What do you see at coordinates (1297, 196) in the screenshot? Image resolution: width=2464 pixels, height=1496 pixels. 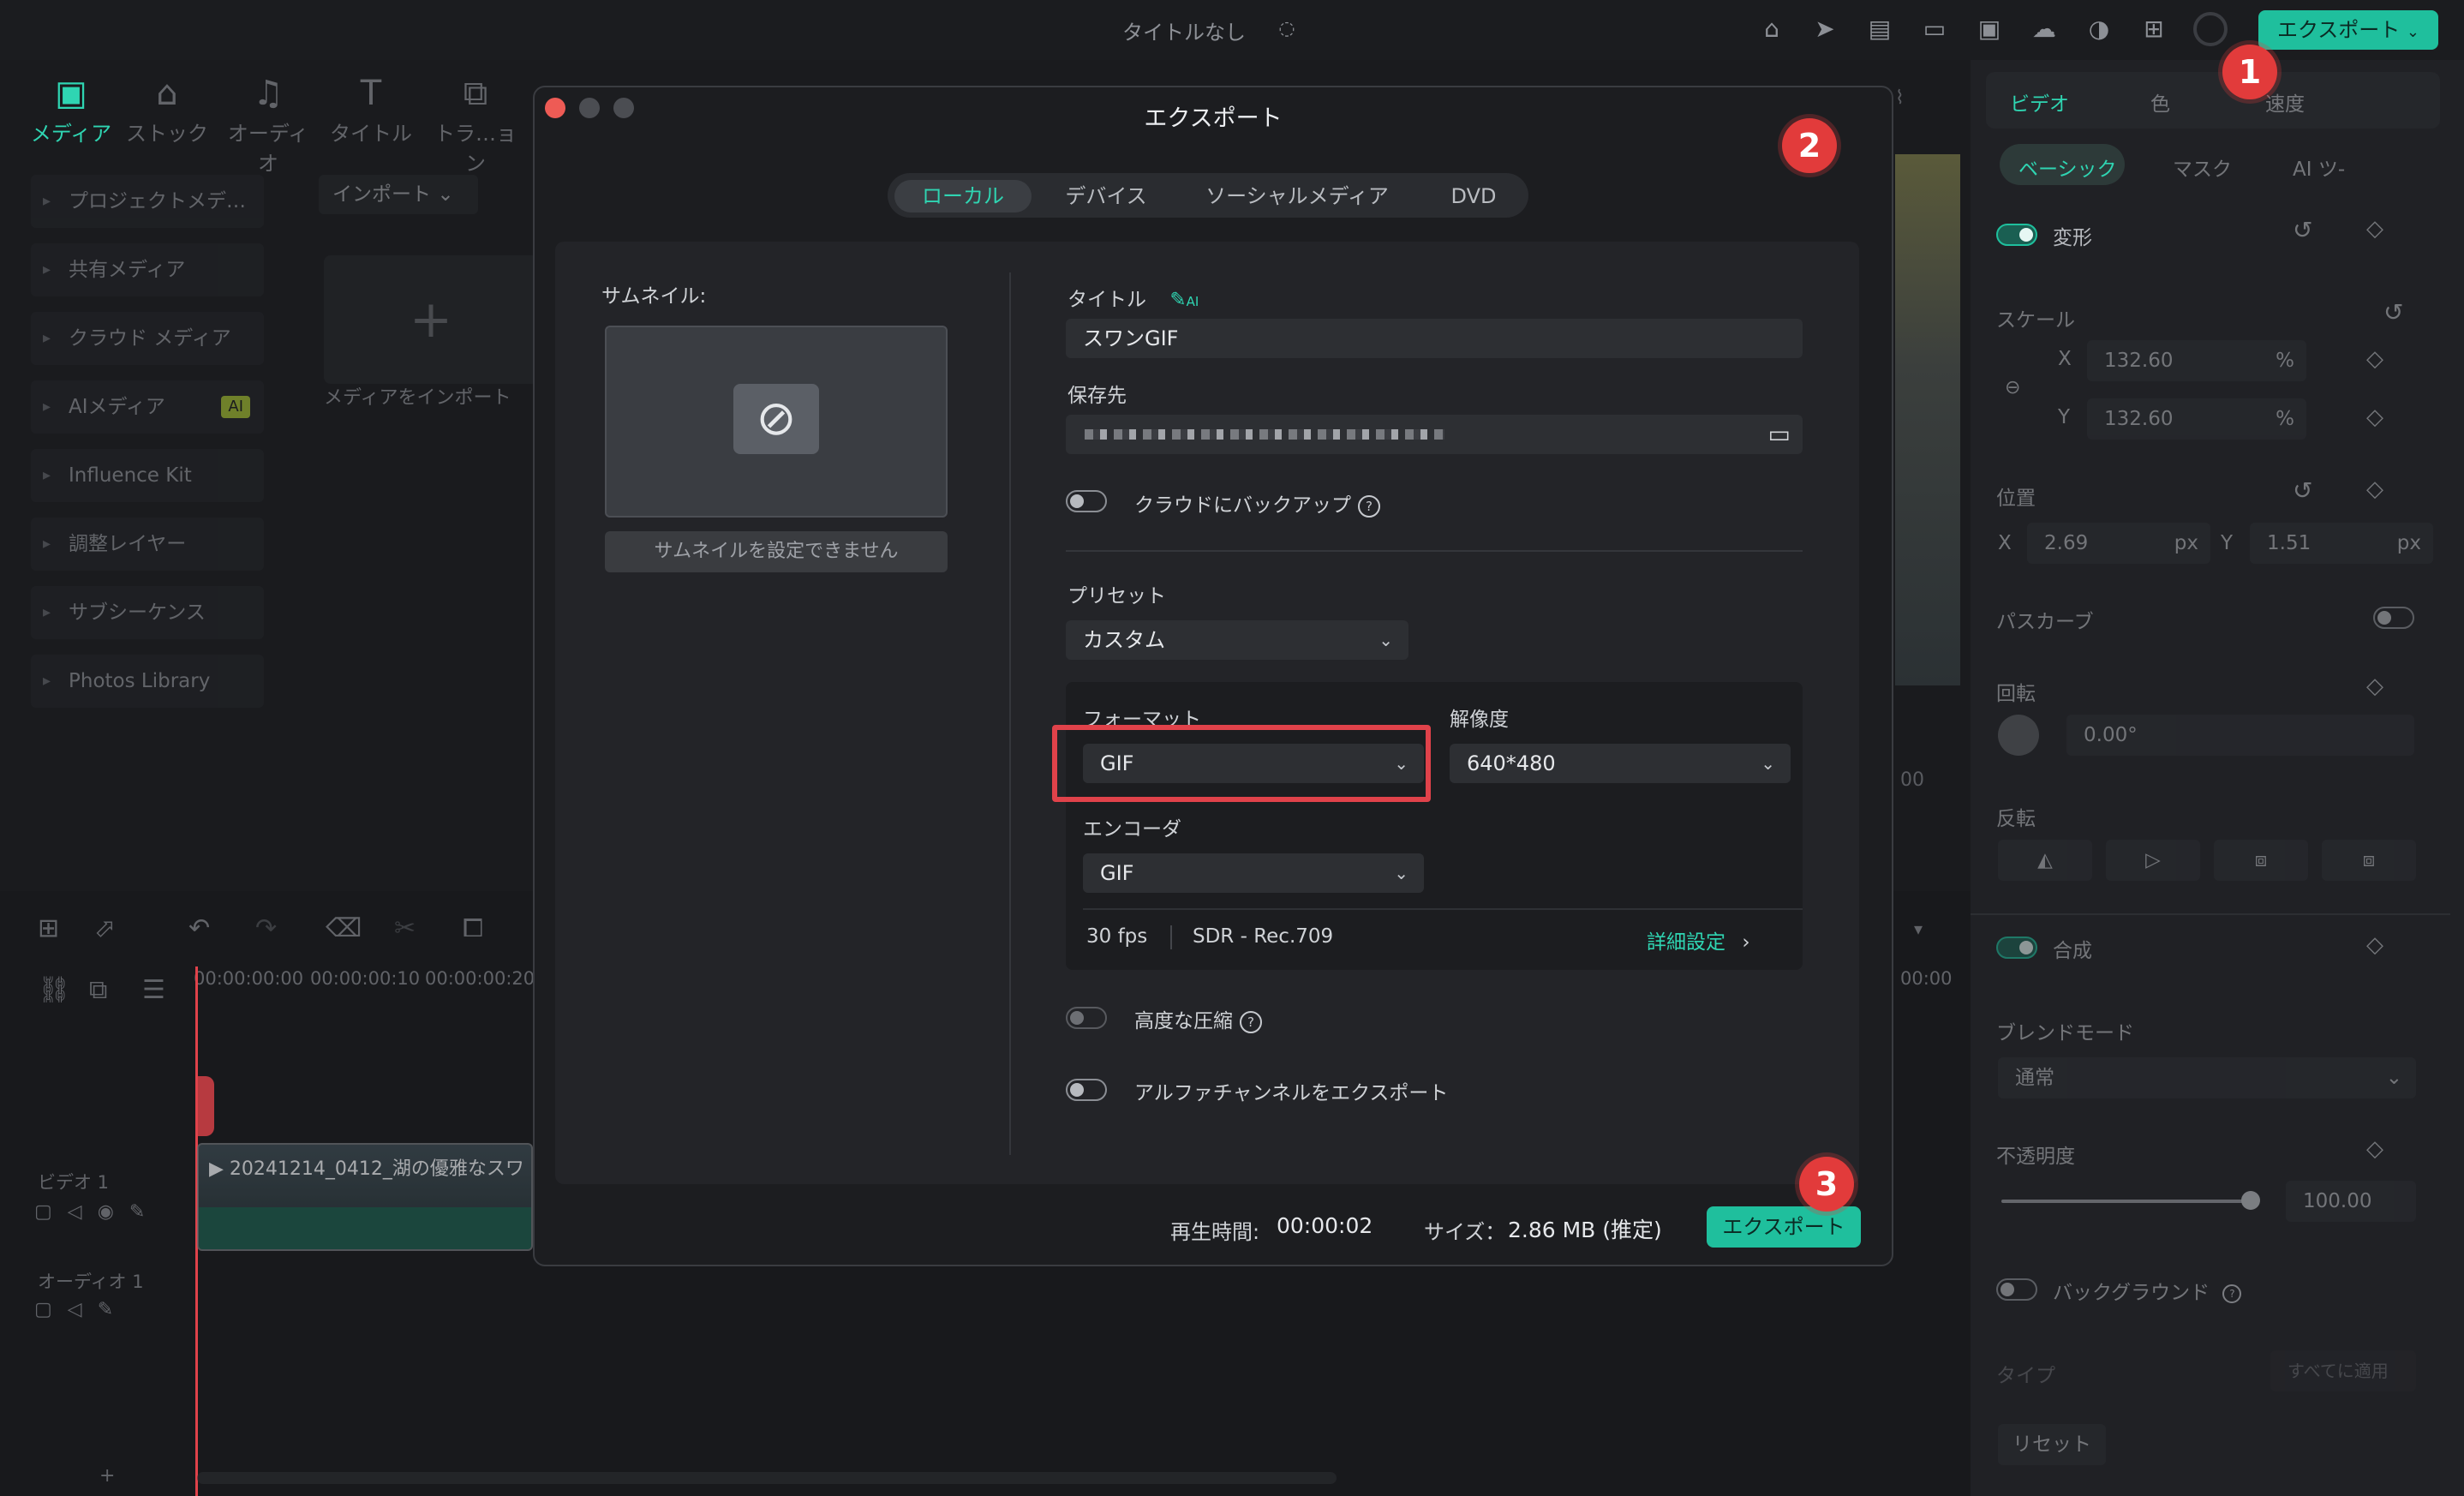 I see `tab-social-media: ソーシャルメディア` at bounding box center [1297, 196].